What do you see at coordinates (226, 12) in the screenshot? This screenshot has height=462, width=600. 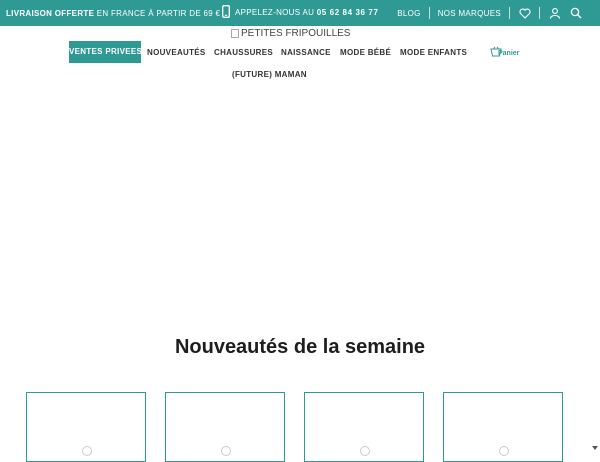 I see `phone-icon` at bounding box center [226, 12].